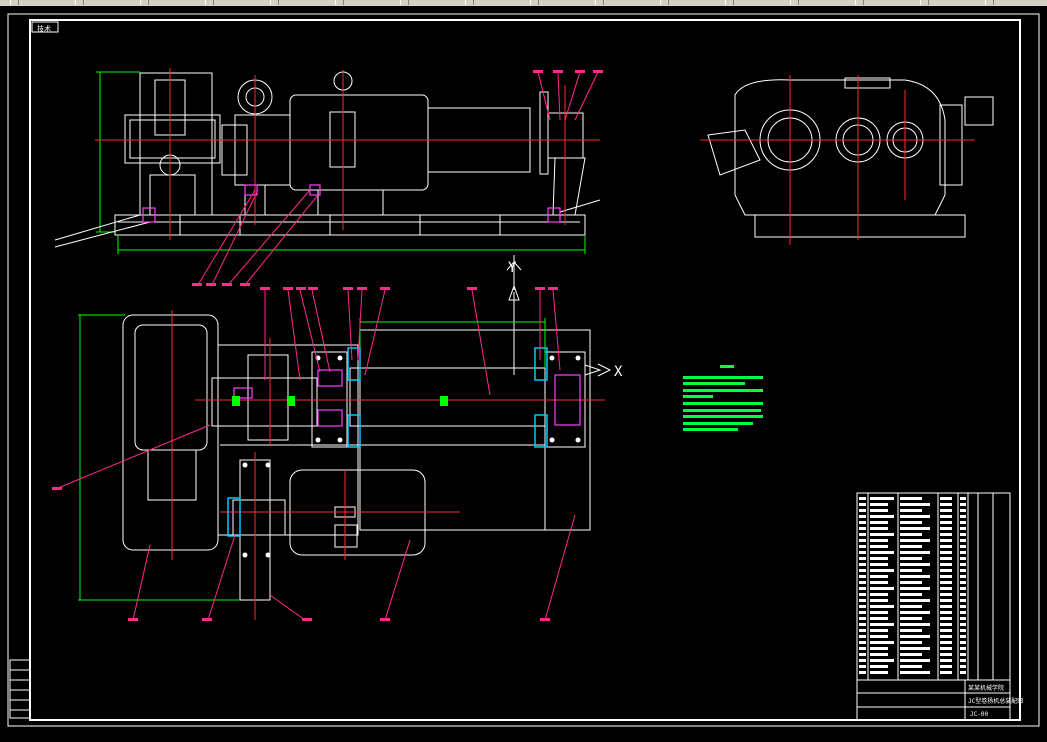 The height and width of the screenshot is (742, 1047). I want to click on plan-view-bolts, so click(411, 456).